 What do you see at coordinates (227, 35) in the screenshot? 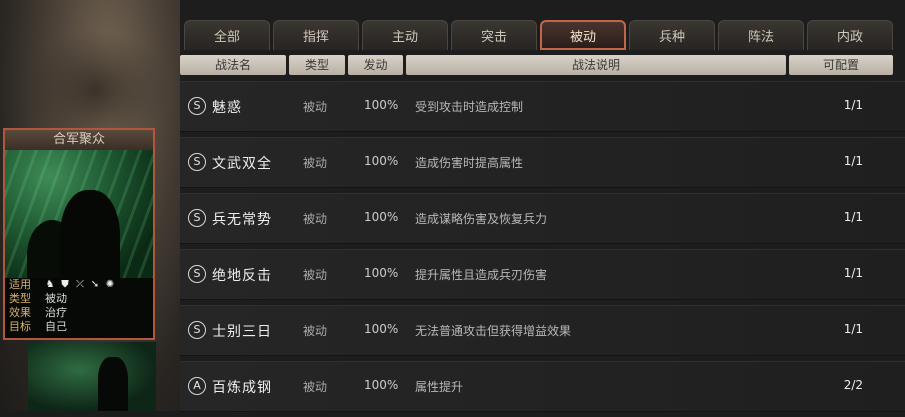
I see `tab-all: 全部` at bounding box center [227, 35].